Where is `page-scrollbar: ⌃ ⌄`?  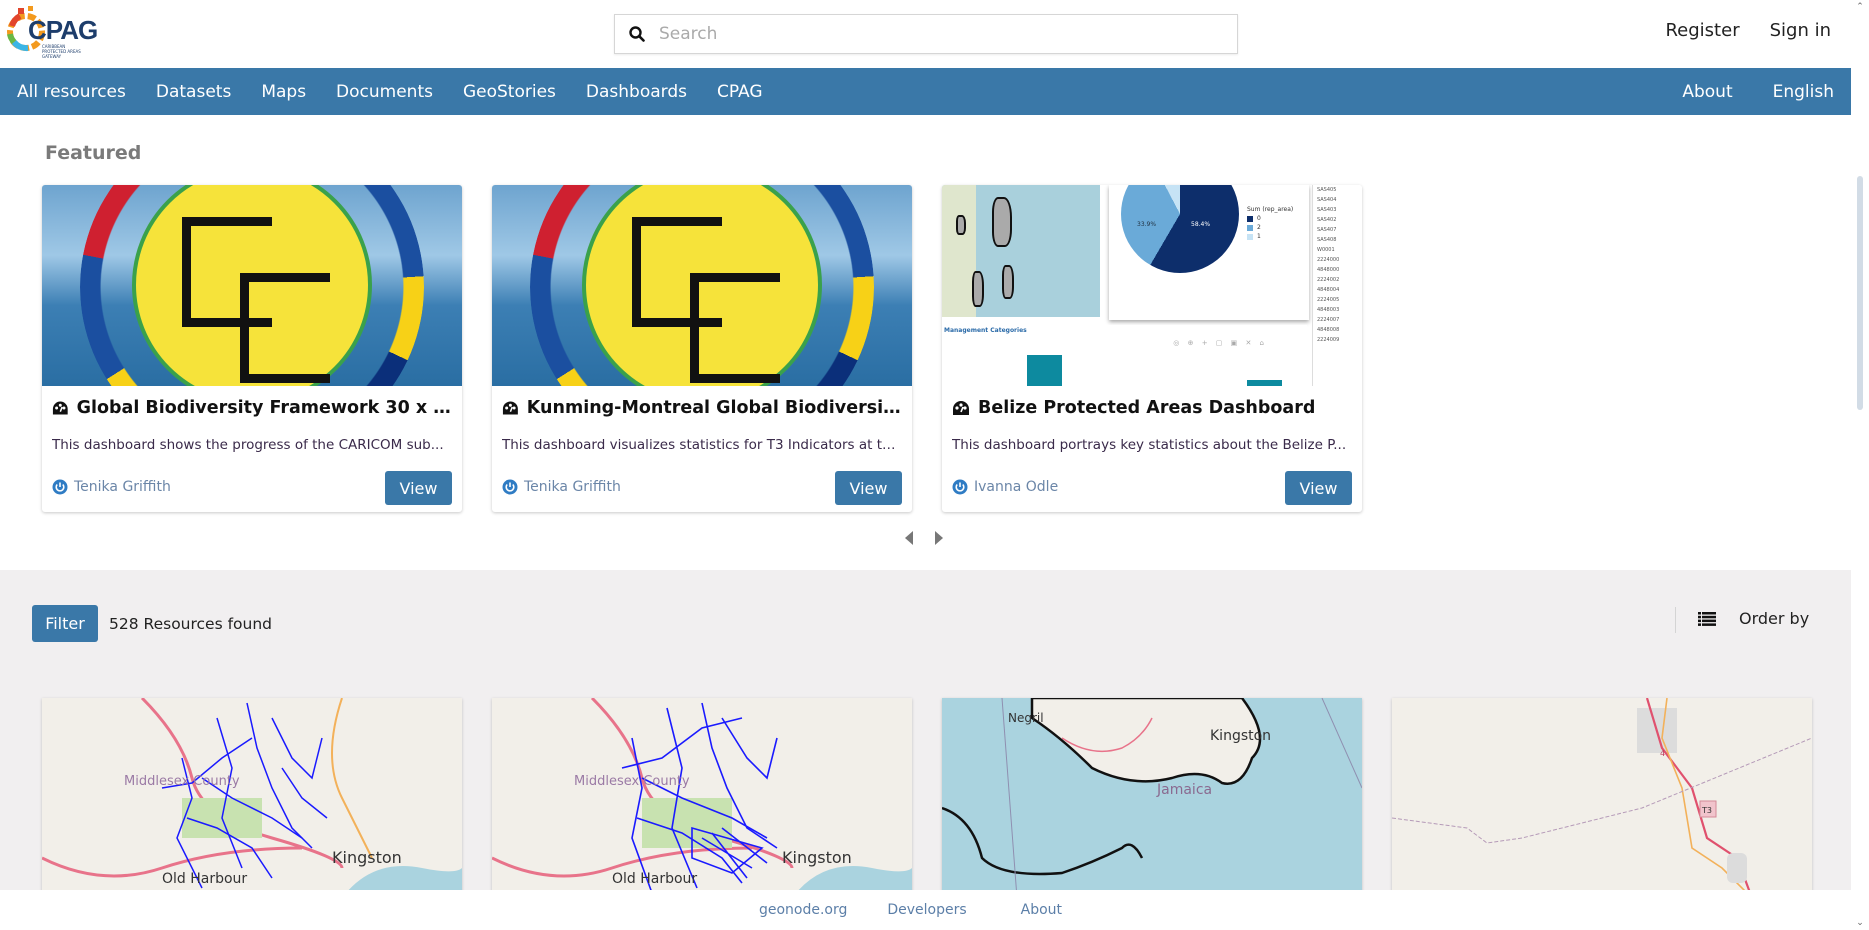 page-scrollbar: ⌃ ⌄ is located at coordinates (1860, 465).